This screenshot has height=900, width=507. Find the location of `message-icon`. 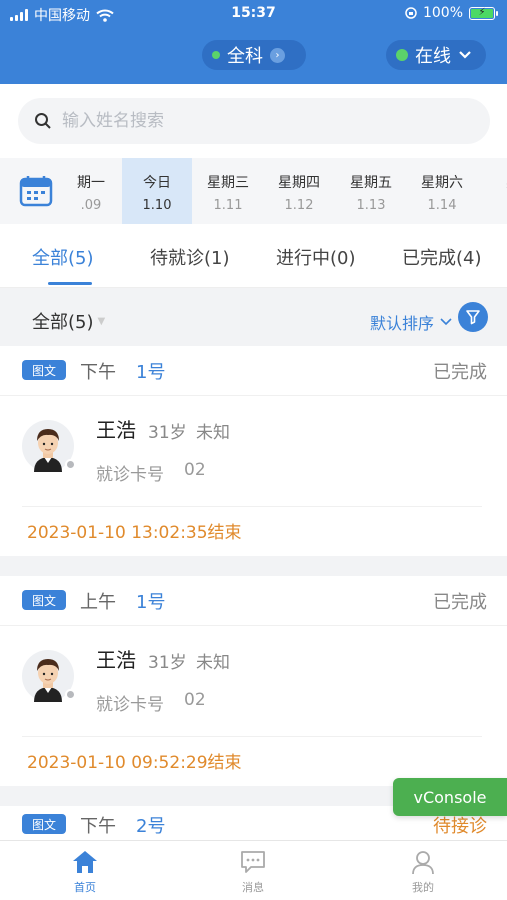

message-icon is located at coordinates (253, 862).